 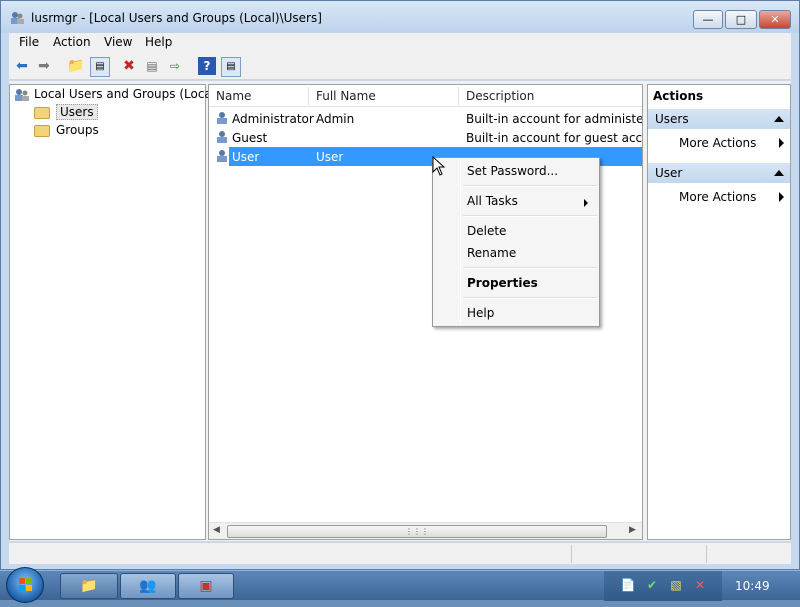 I want to click on actions-section-title: Users, so click(x=672, y=119).